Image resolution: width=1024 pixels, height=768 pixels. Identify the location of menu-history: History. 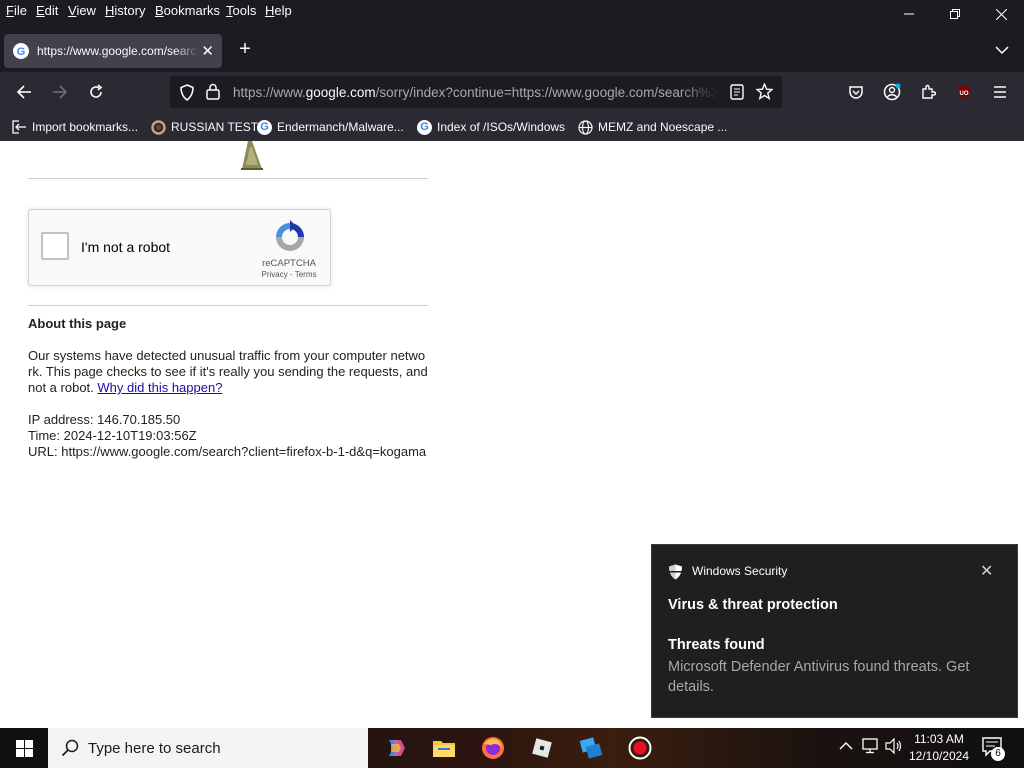
(125, 10).